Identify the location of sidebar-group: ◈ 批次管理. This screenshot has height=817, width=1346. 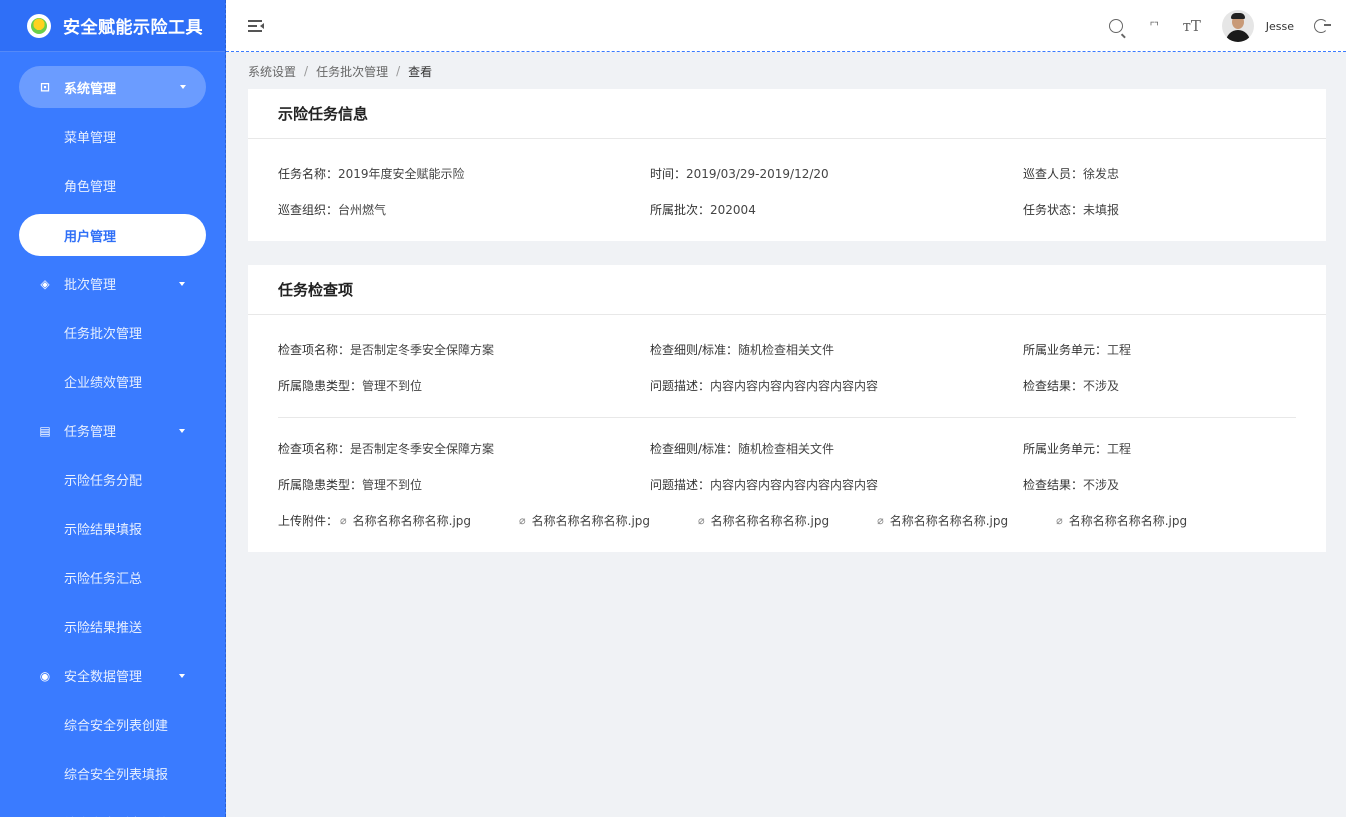
(112, 283).